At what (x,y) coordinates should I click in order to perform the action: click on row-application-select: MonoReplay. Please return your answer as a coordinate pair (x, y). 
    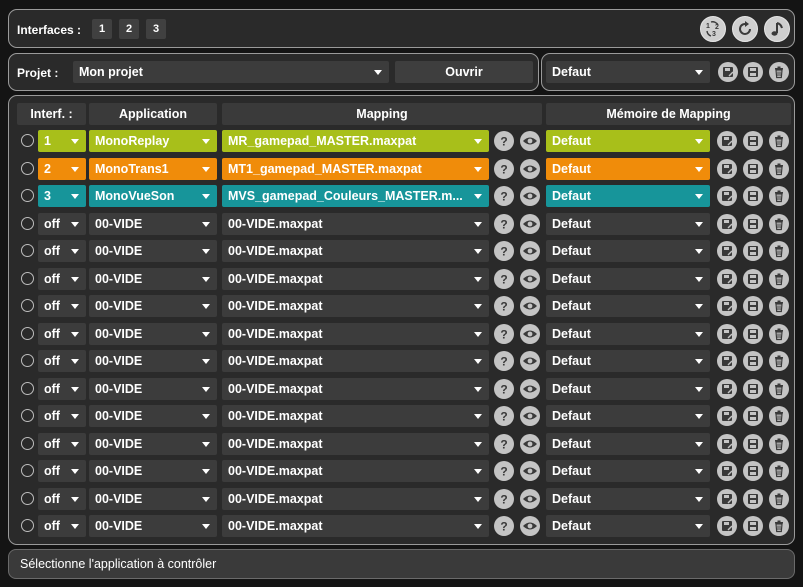
    Looking at the image, I should click on (153, 141).